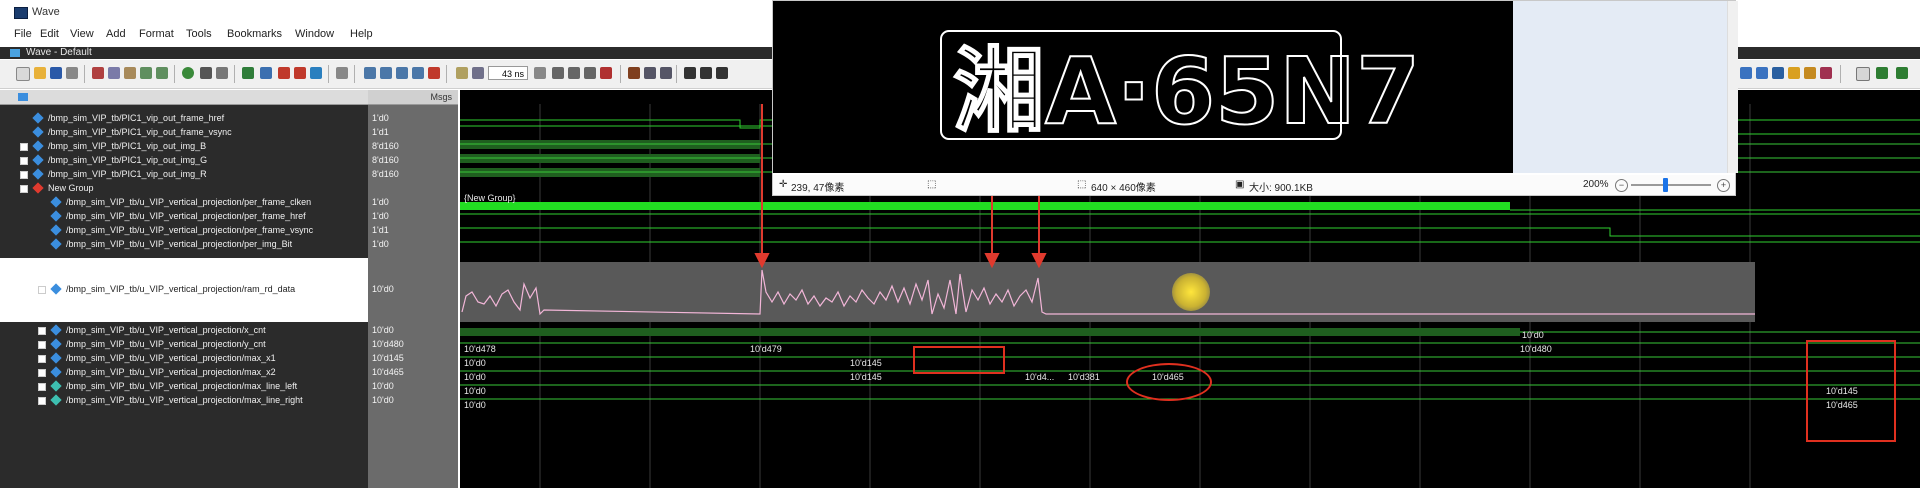  Describe the element at coordinates (1794, 73) in the screenshot. I see `zoom-fit-icon` at that location.